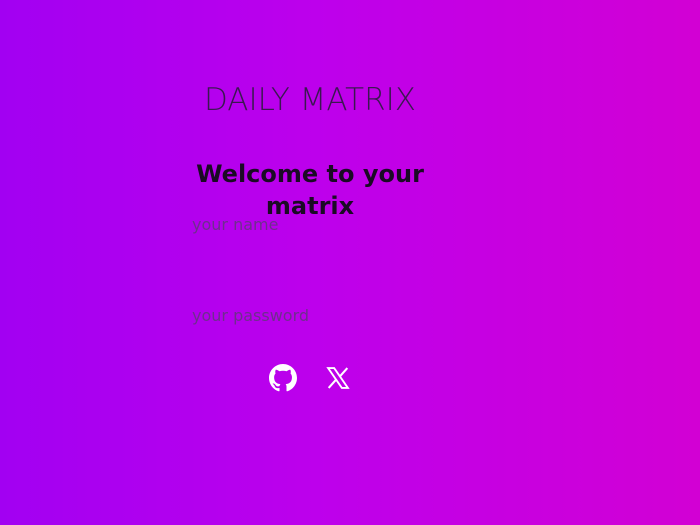 The height and width of the screenshot is (525, 700). I want to click on github-link, so click(282, 378).